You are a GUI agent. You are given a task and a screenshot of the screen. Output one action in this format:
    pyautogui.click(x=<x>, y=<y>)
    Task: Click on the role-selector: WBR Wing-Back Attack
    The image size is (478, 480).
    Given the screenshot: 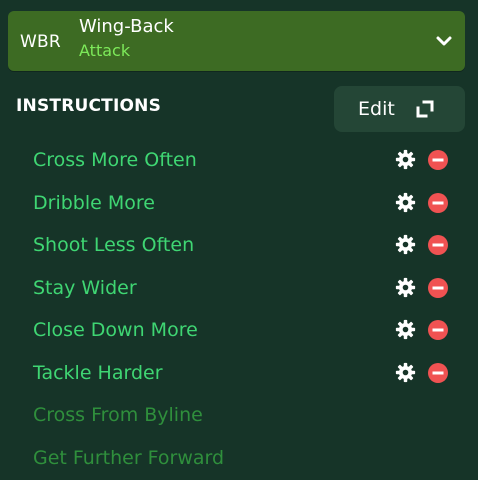 What is the action you would take?
    pyautogui.click(x=236, y=41)
    